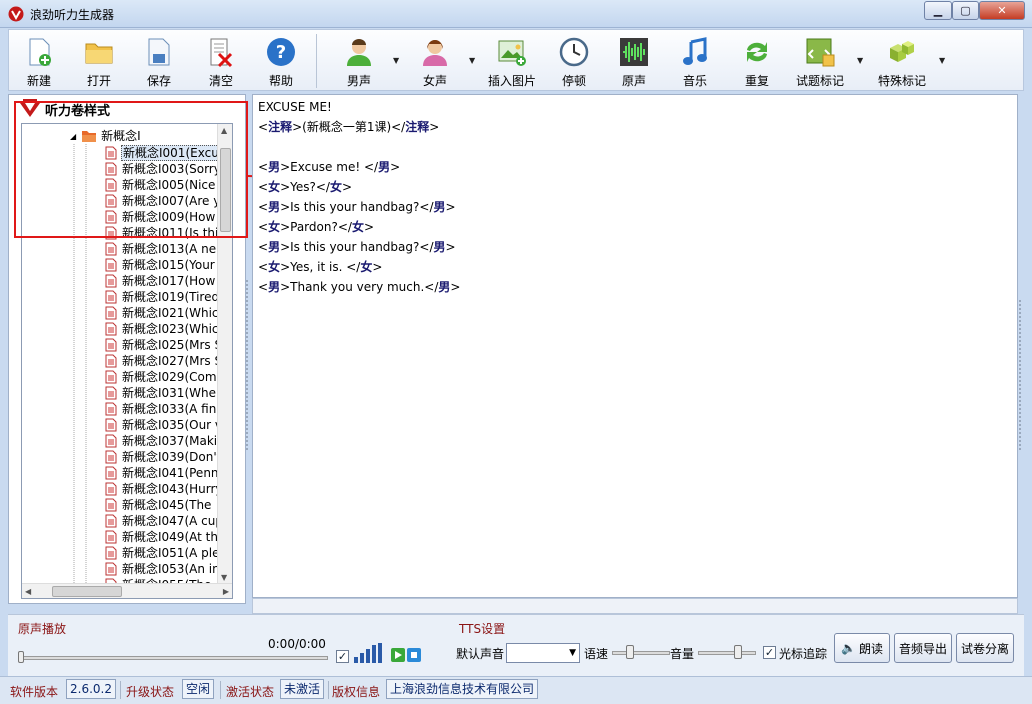 The width and height of the screenshot is (1032, 704). Describe the element at coordinates (938, 10) in the screenshot. I see `minimize-button: ▁` at that location.